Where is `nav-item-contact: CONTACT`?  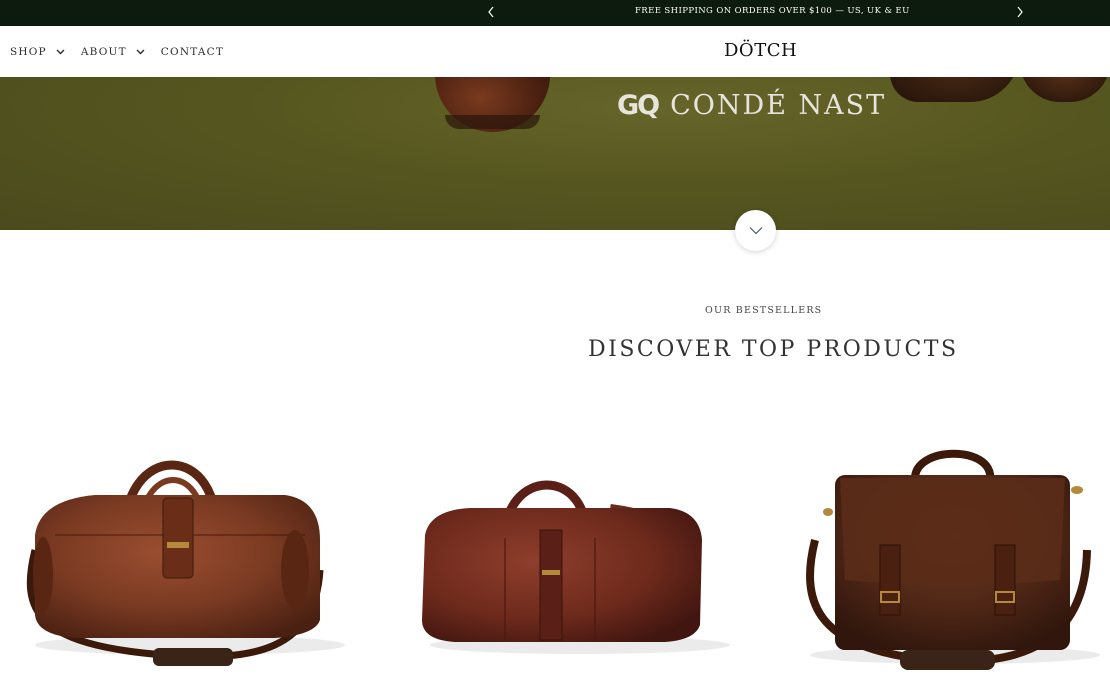 nav-item-contact: CONTACT is located at coordinates (192, 52).